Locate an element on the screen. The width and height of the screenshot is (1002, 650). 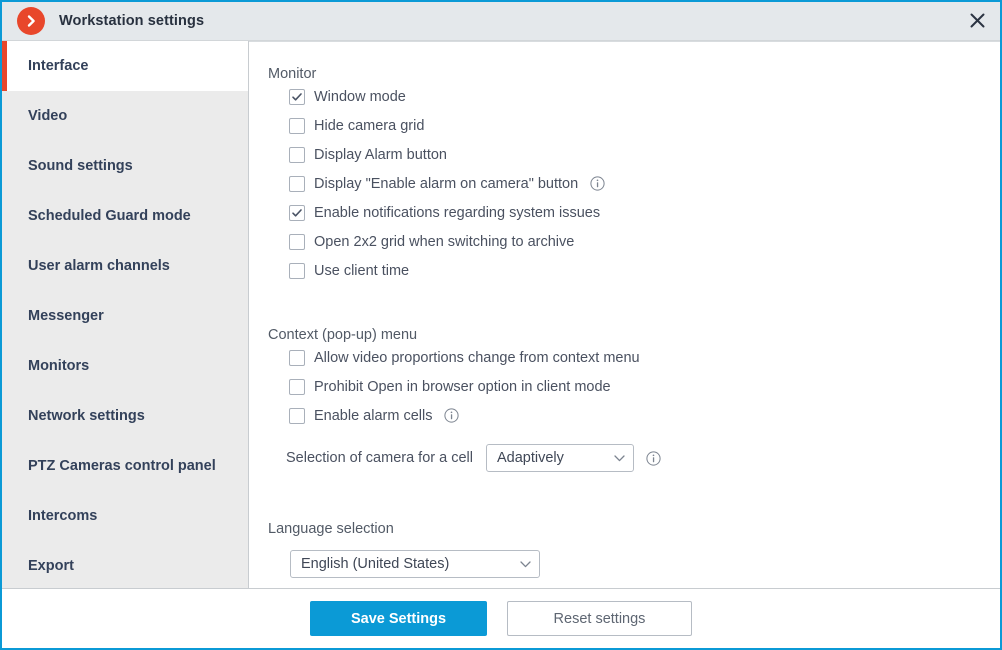
sidebar-item-user-alarm-channels: User alarm channels is located at coordinates (125, 266).